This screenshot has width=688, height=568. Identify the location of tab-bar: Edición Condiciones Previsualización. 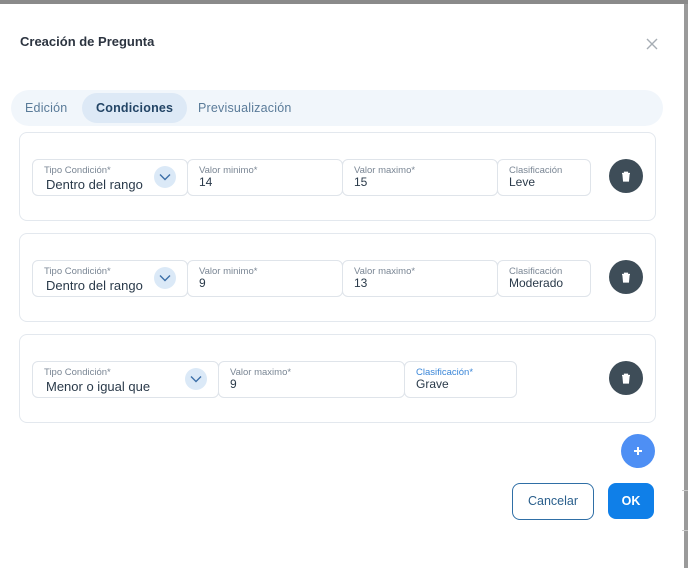
(337, 108).